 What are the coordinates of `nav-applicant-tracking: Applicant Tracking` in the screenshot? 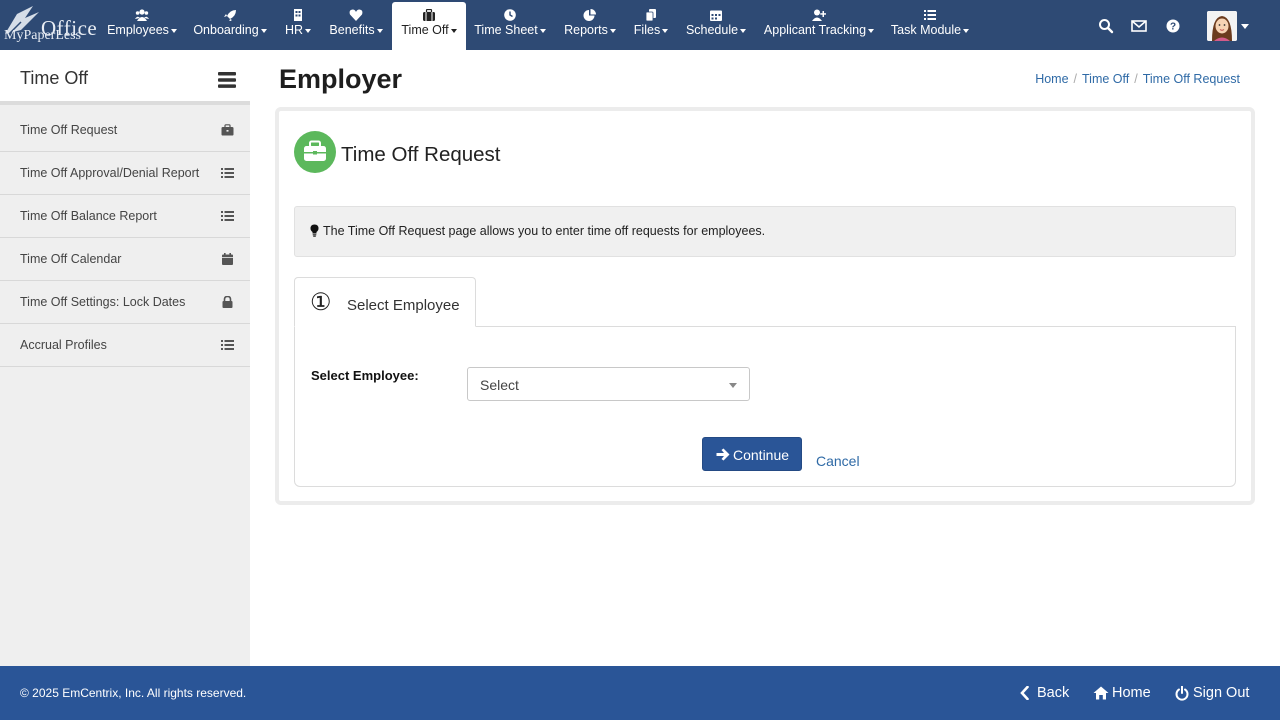 It's located at (819, 25).